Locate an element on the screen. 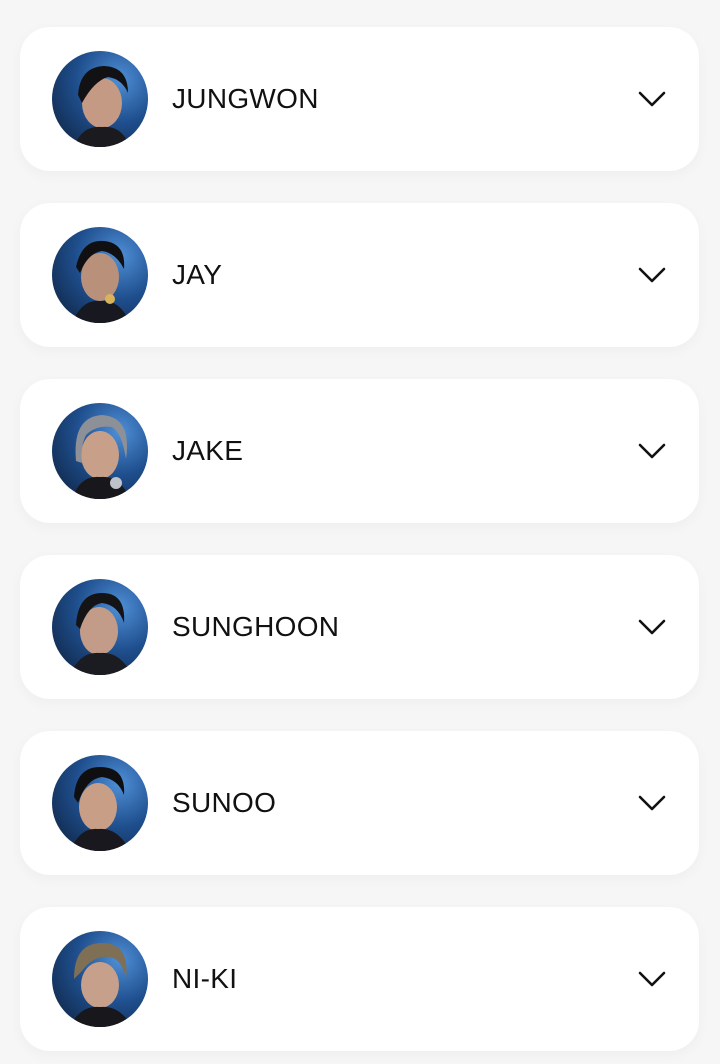 This screenshot has height=1064, width=720. member-card-jay: JAY is located at coordinates (359, 275).